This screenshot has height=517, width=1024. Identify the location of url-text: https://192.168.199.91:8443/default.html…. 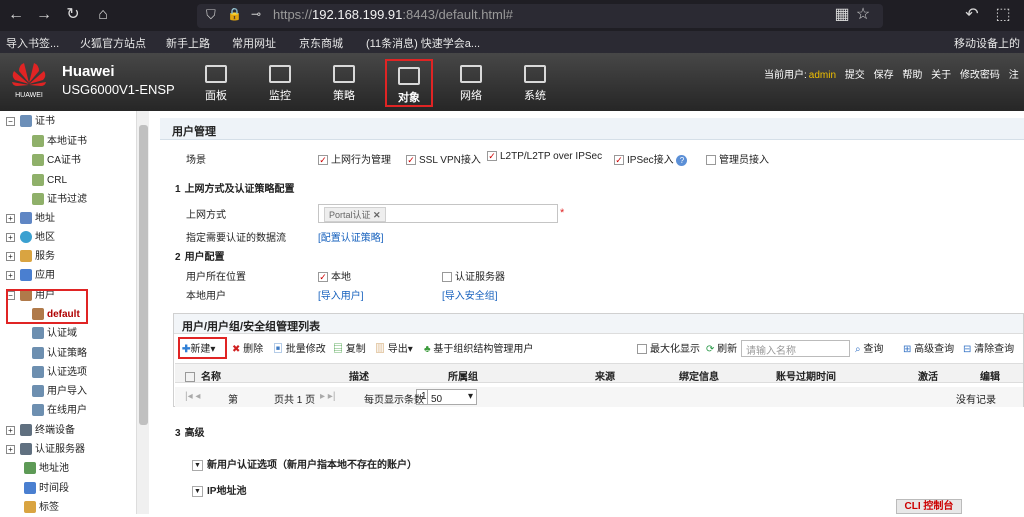
(393, 14).